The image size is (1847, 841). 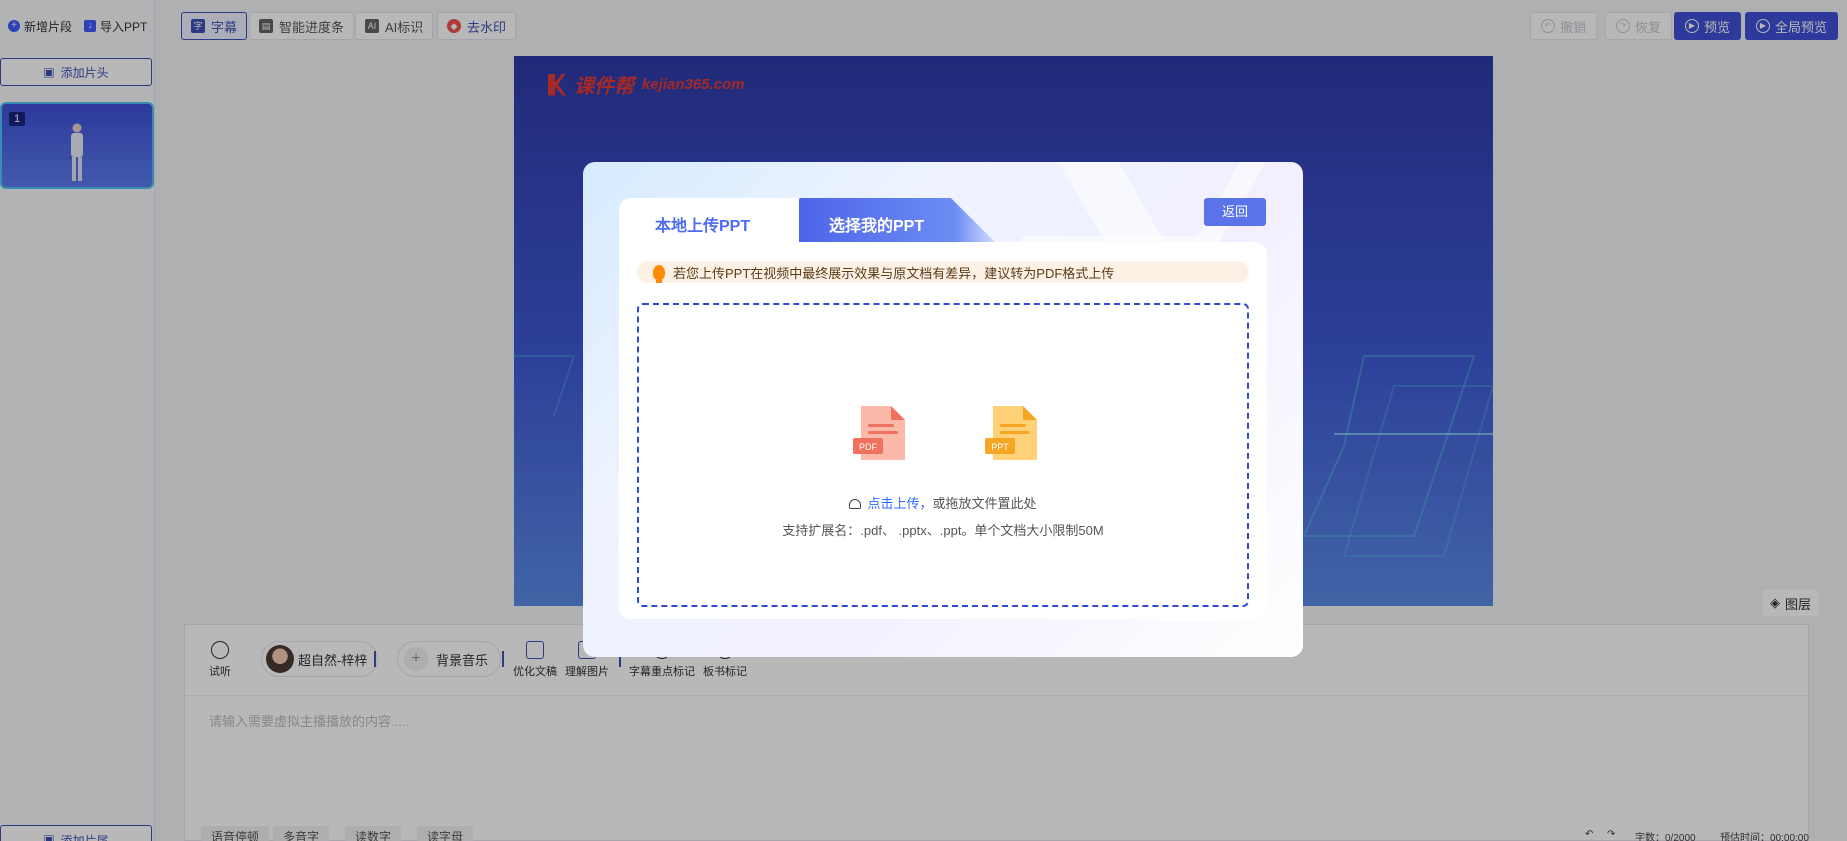 I want to click on click-upload-link: 点击上传，, so click(x=899, y=503).